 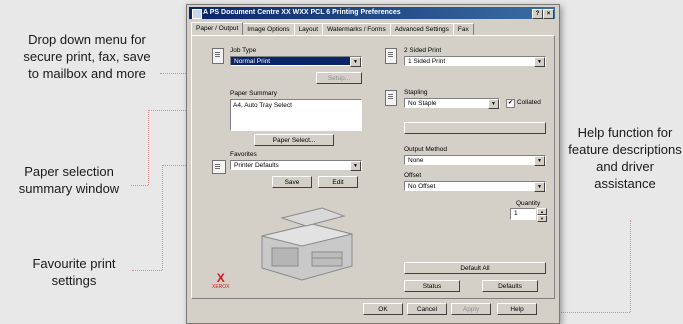 What do you see at coordinates (139, 185) in the screenshot?
I see `leader-line-paper-summary-tick` at bounding box center [139, 185].